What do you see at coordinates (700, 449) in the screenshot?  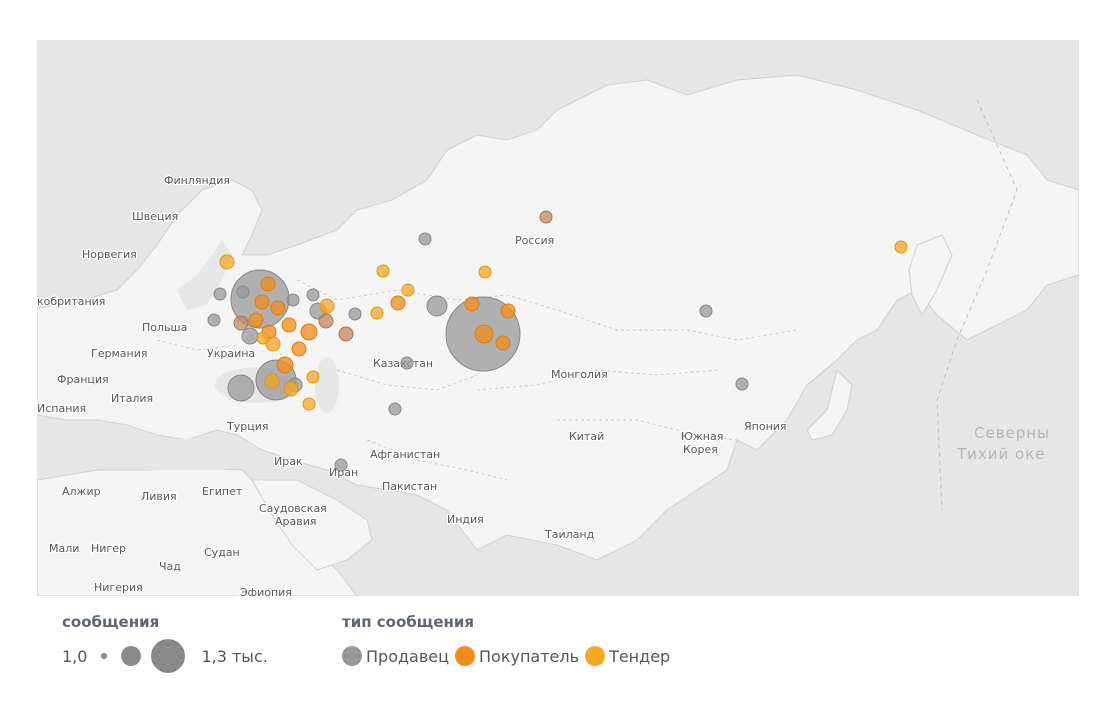 I see `label-south-korea-2: Корея` at bounding box center [700, 449].